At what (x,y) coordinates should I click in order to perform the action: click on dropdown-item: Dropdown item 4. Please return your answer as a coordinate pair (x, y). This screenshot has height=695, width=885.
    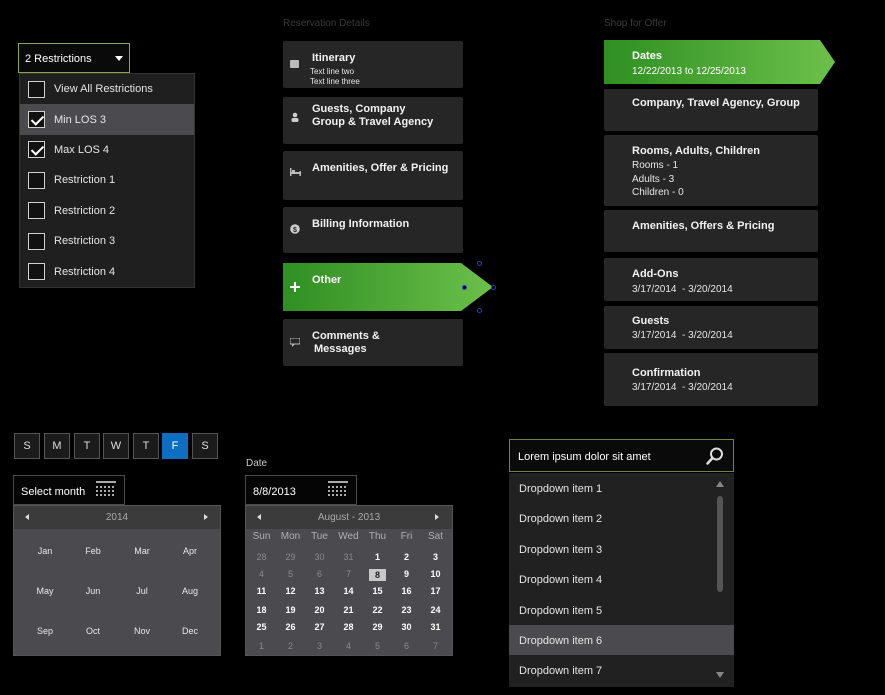
    Looking at the image, I should click on (621, 579).